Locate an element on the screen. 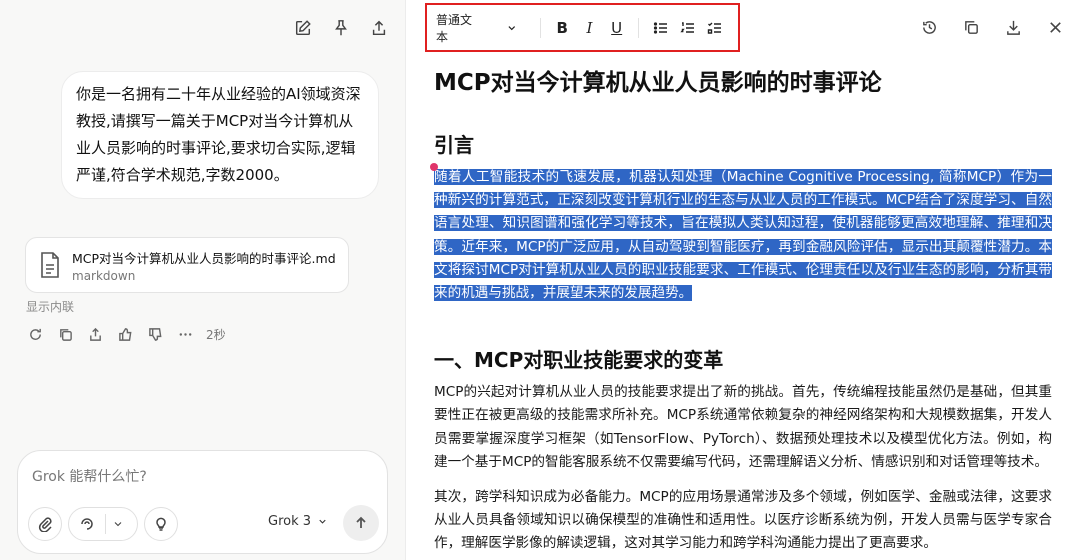 This screenshot has width=1080, height=560. thumbs-down-icon is located at coordinates (155, 334).